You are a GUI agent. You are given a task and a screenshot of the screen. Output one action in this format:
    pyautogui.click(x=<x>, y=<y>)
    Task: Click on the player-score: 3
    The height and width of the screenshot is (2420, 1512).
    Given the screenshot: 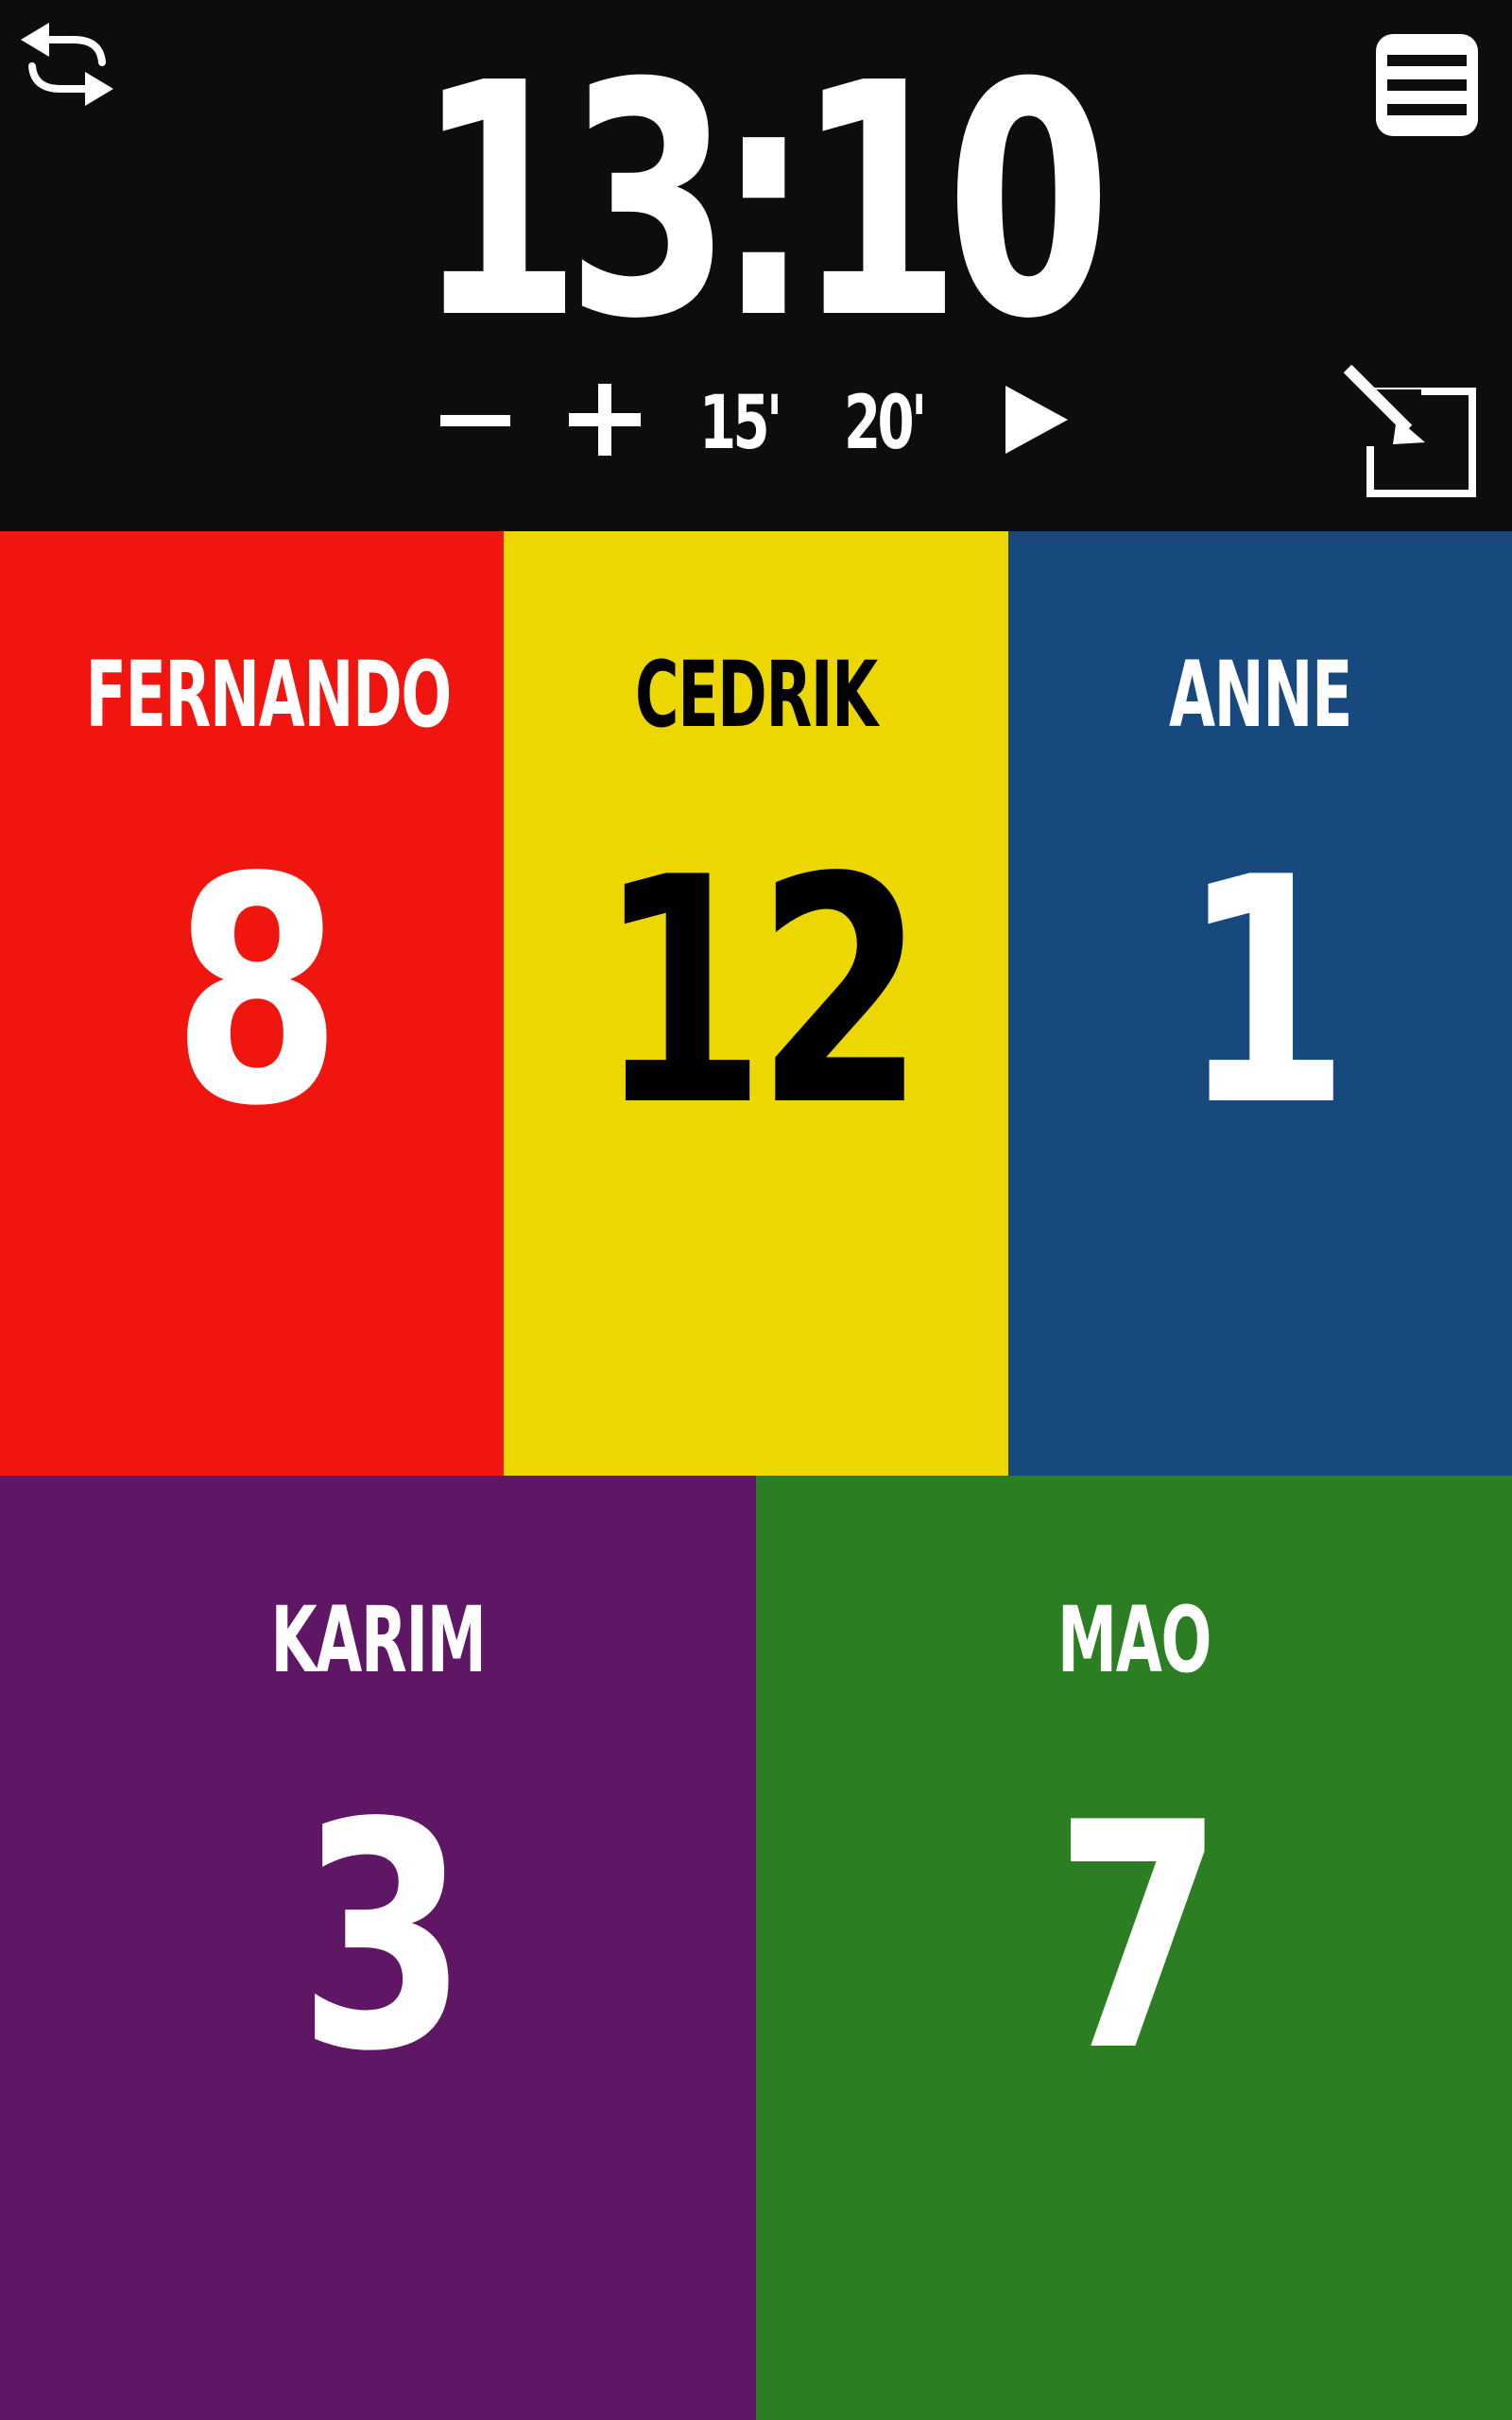 What is the action you would take?
    pyautogui.click(x=383, y=1937)
    